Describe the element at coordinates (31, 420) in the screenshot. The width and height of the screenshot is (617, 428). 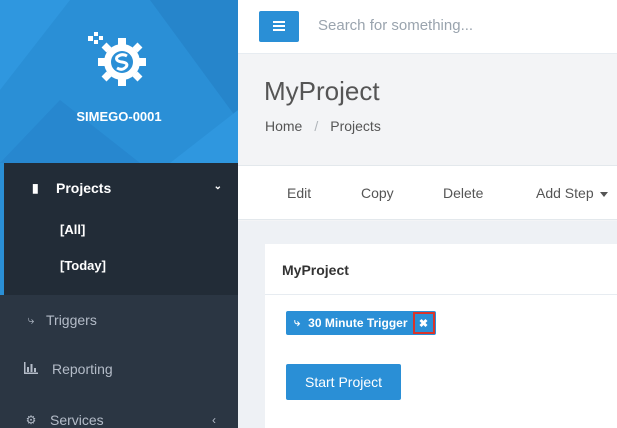
I see `cogs-icon: ⚙` at that location.